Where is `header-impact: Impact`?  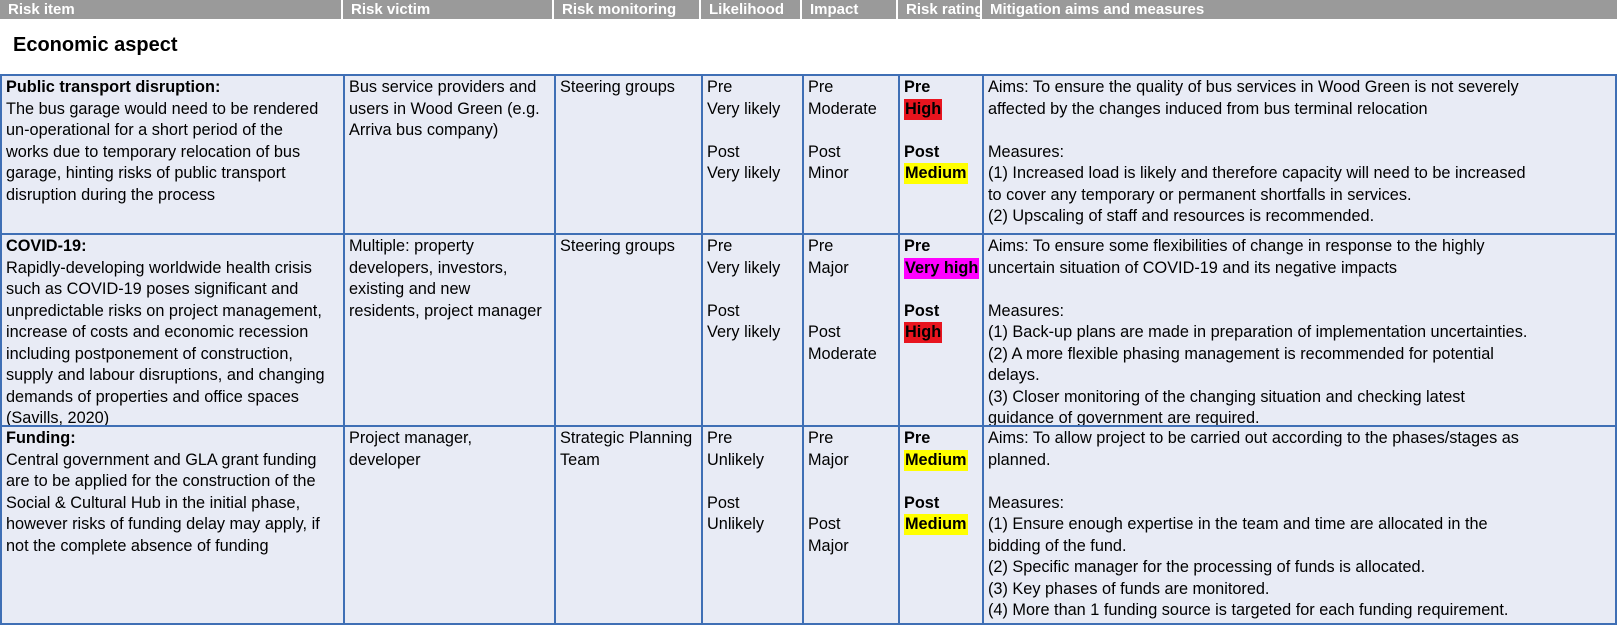 header-impact: Impact is located at coordinates (850, 9).